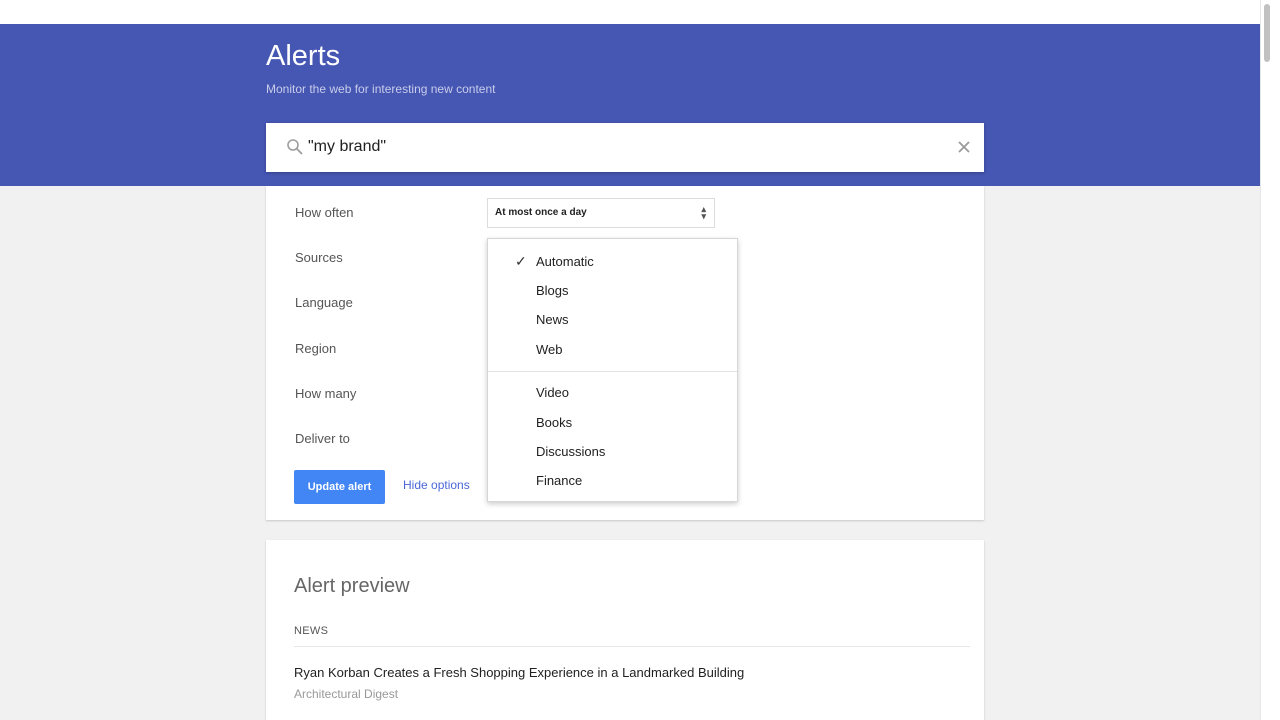 The width and height of the screenshot is (1280, 720). What do you see at coordinates (436, 485) in the screenshot?
I see `hide-options-link: Hide options` at bounding box center [436, 485].